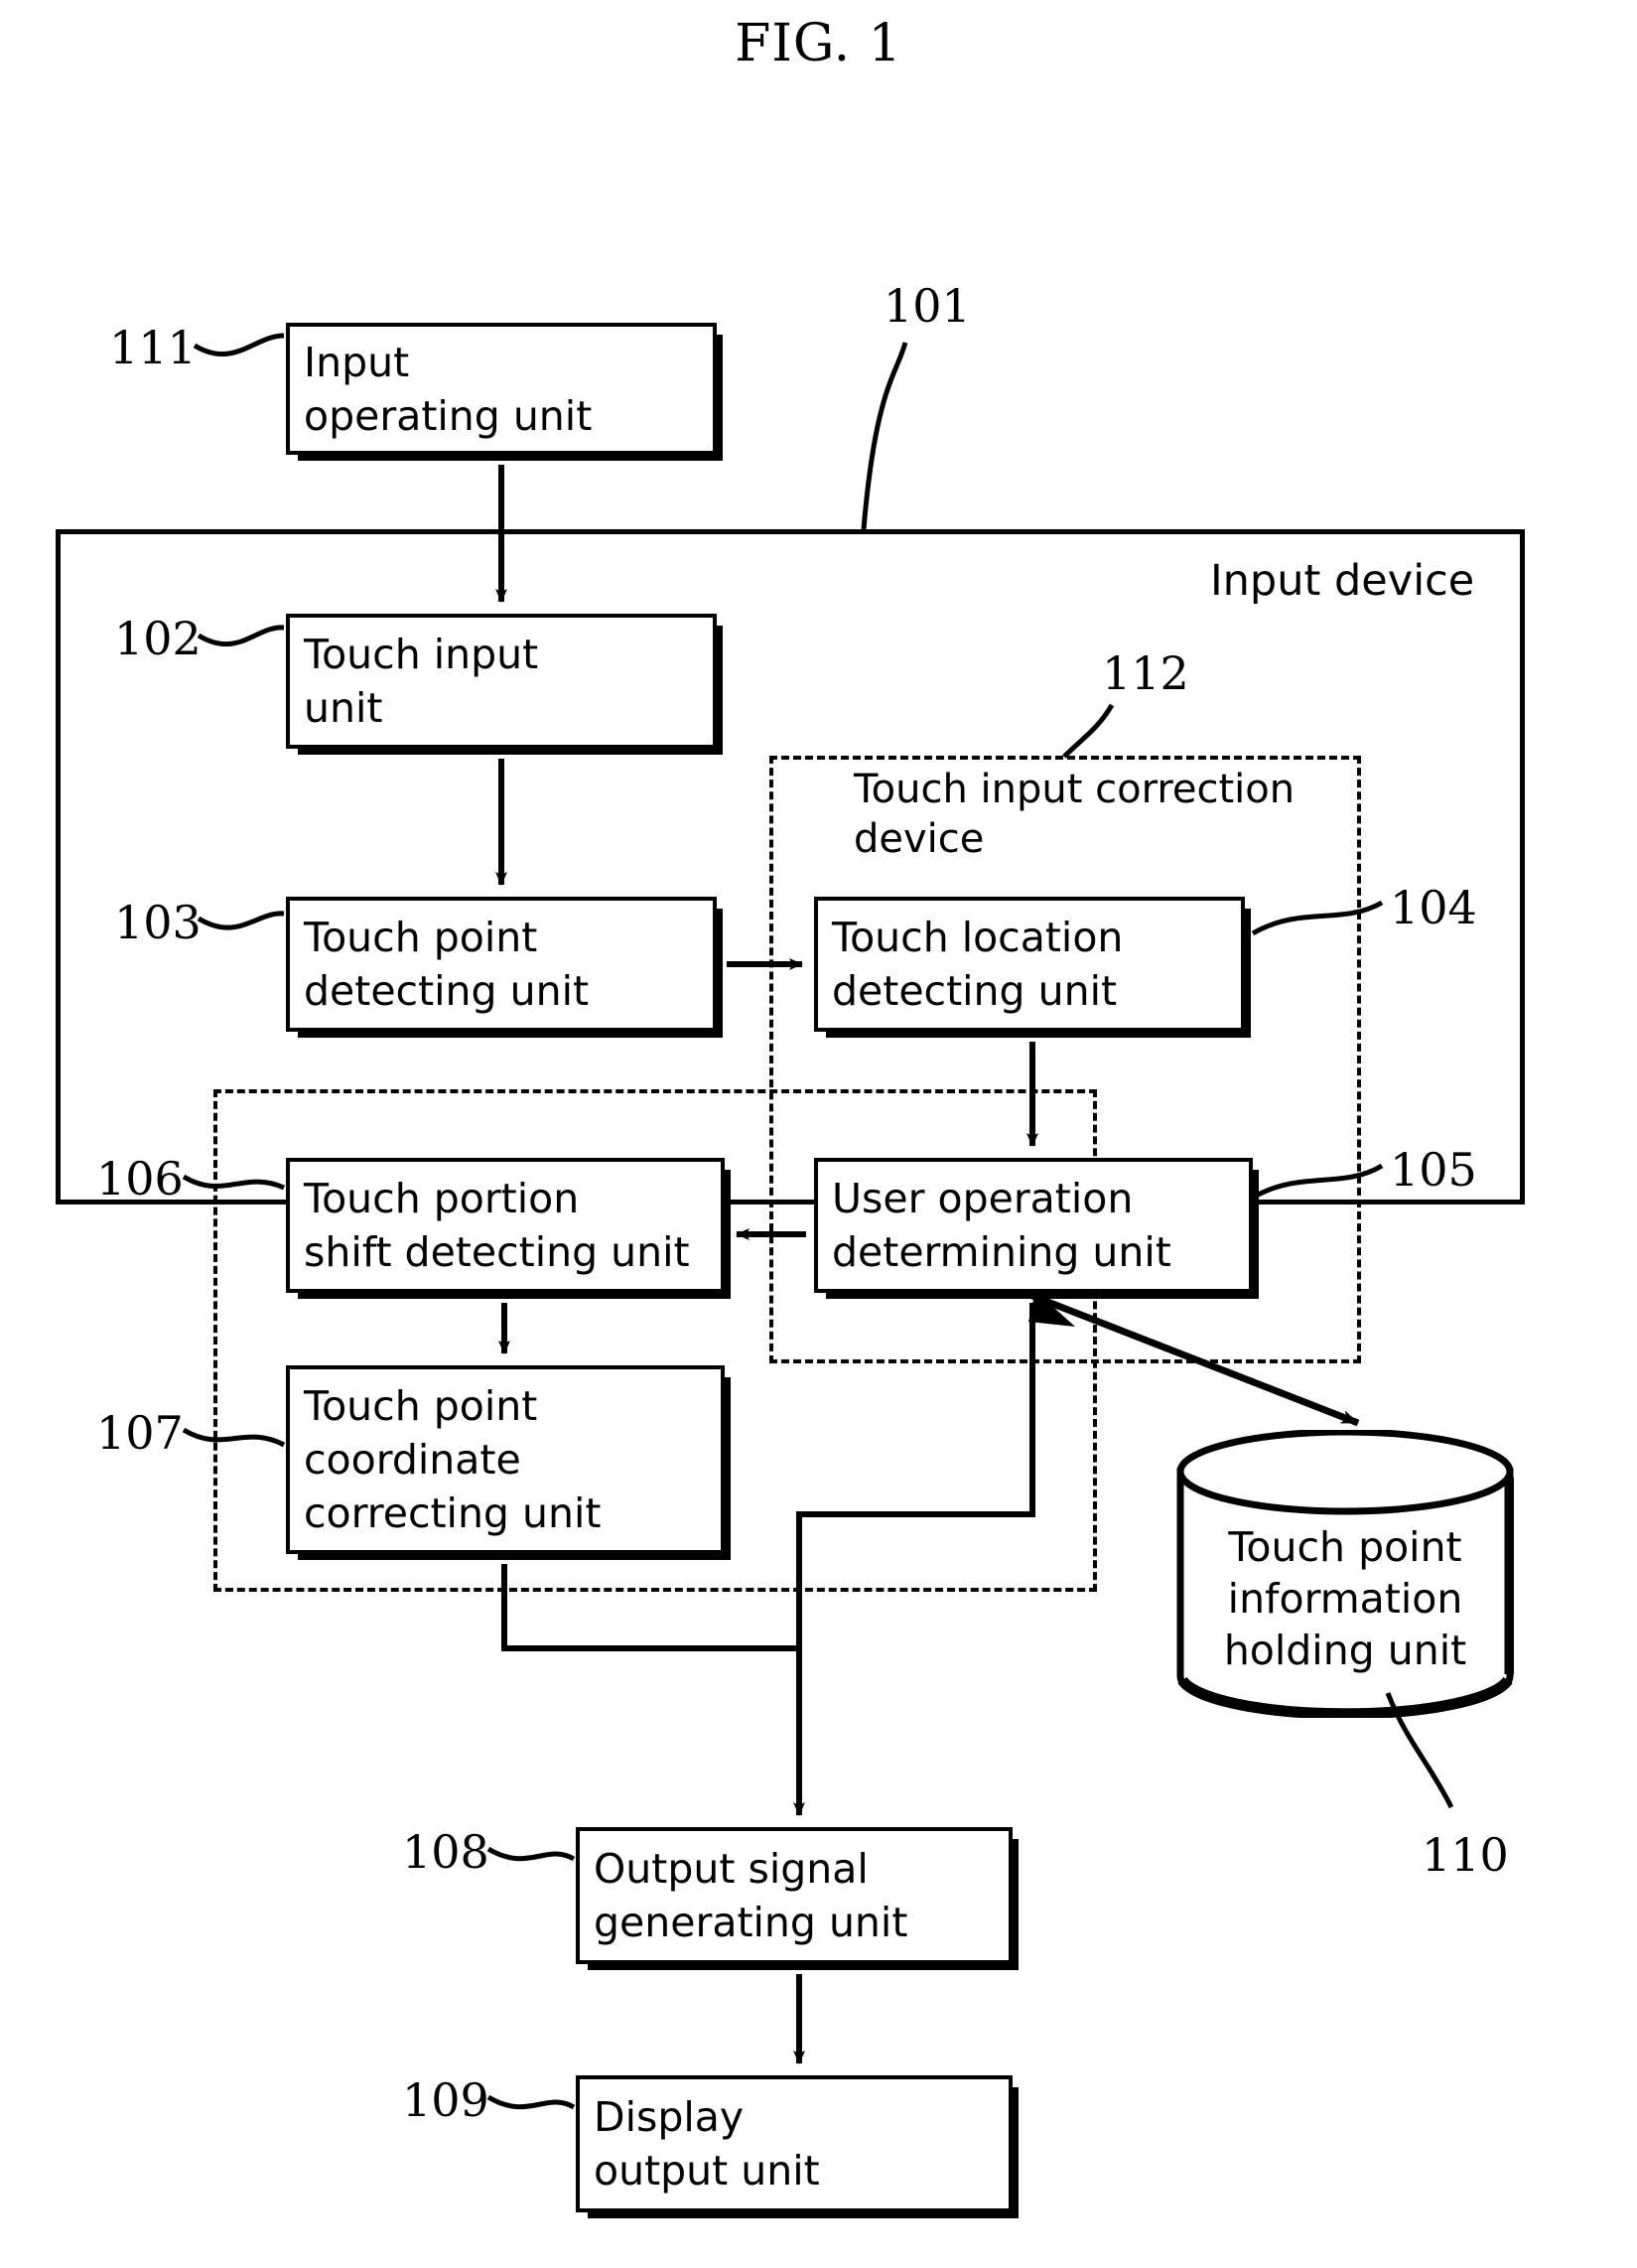  Describe the element at coordinates (978, 964) in the screenshot. I see `block-touch-location-detecting-unit-label: Touch location detecting unit` at that location.